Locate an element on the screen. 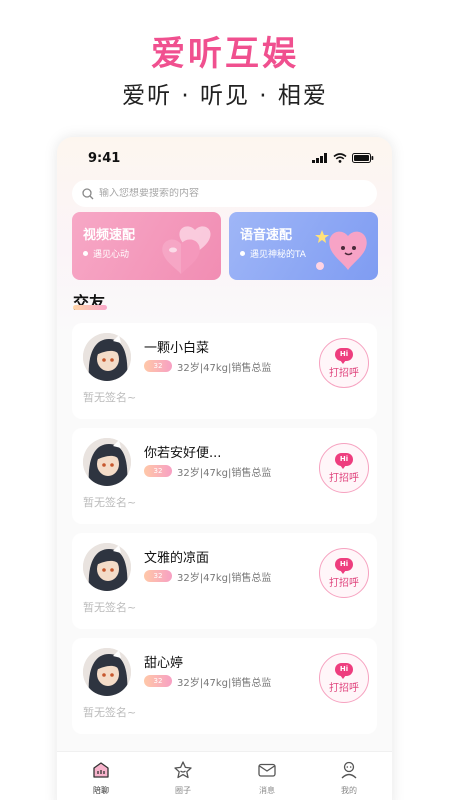 This screenshot has width=450, height=800. tab-label: 消息 is located at coordinates (267, 790).